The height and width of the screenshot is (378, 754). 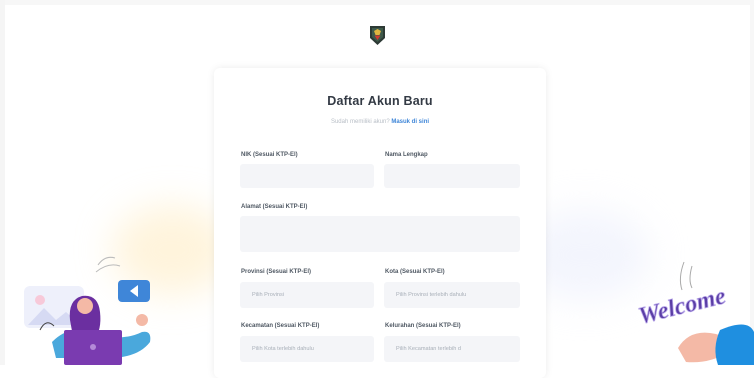 I want to click on full-name-label: Nama Lengkap, so click(x=406, y=155).